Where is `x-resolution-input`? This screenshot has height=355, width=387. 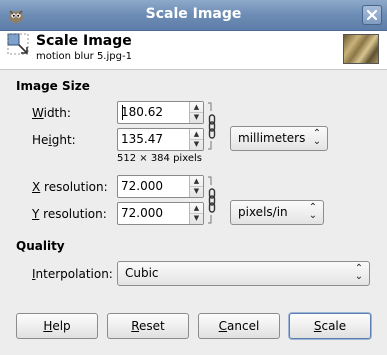 x-resolution-input is located at coordinates (154, 186).